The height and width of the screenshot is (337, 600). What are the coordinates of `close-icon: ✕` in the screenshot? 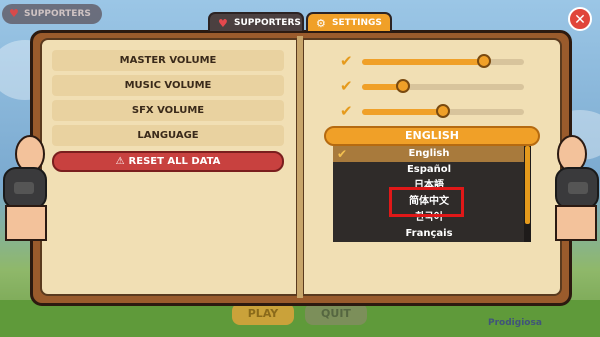 It's located at (580, 20).